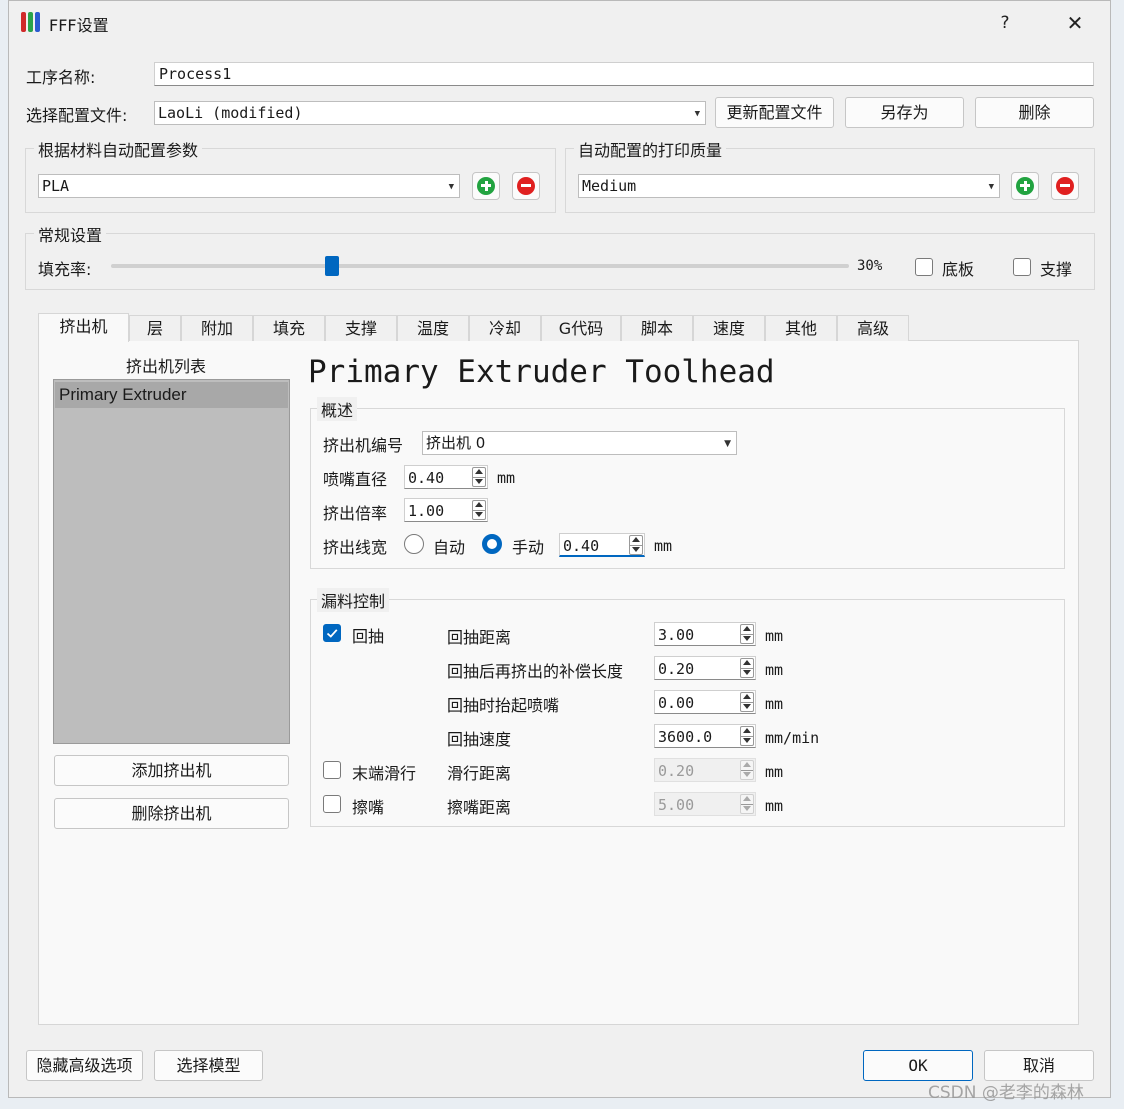  Describe the element at coordinates (924, 267) in the screenshot. I see `raft-checkbox` at that location.